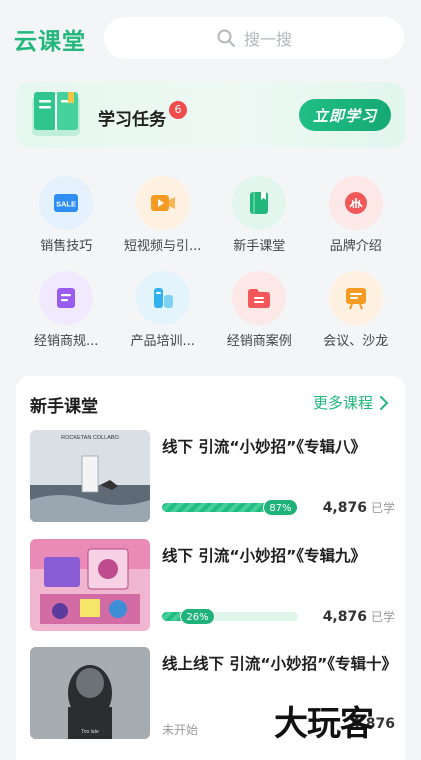 This screenshot has width=421, height=760. I want to click on top-bar: 云课堂 搜一搜, so click(210, 40).